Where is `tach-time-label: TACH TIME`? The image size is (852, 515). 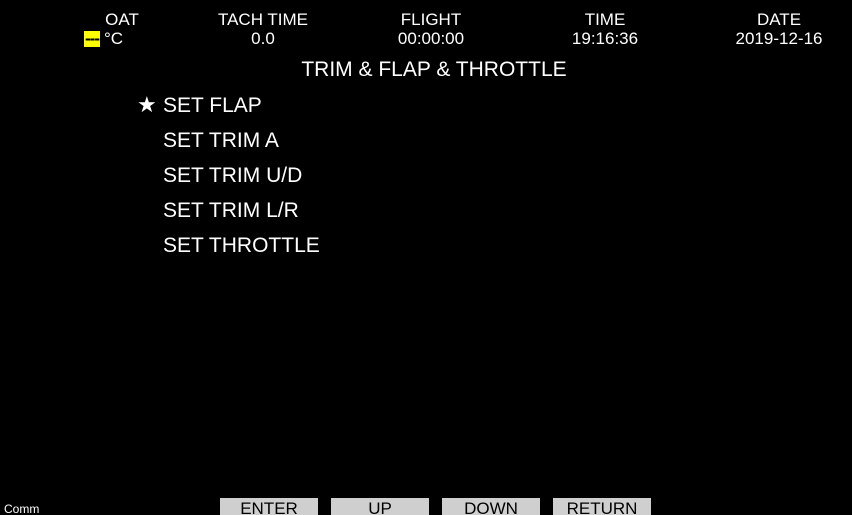 tach-time-label: TACH TIME is located at coordinates (263, 19).